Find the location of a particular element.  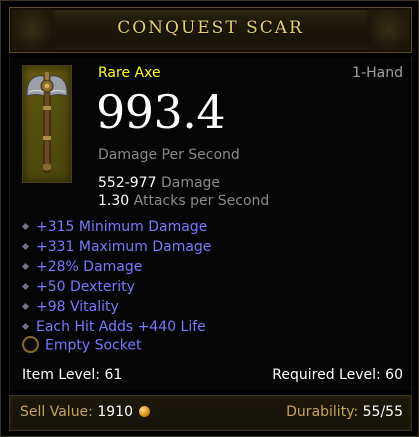

tooltip-header: CONQUEST SCAR is located at coordinates (210, 30).